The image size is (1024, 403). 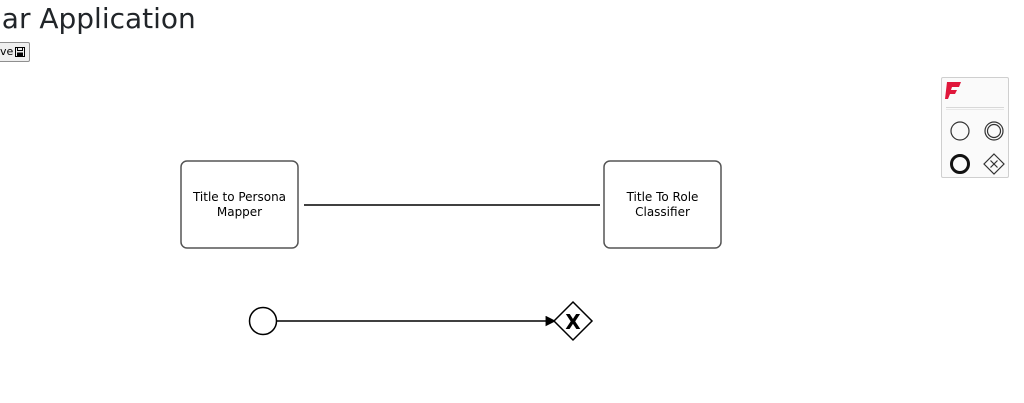 I want to click on task-title-to-persona-mapper: Title to Persona Mapper, so click(x=239, y=204).